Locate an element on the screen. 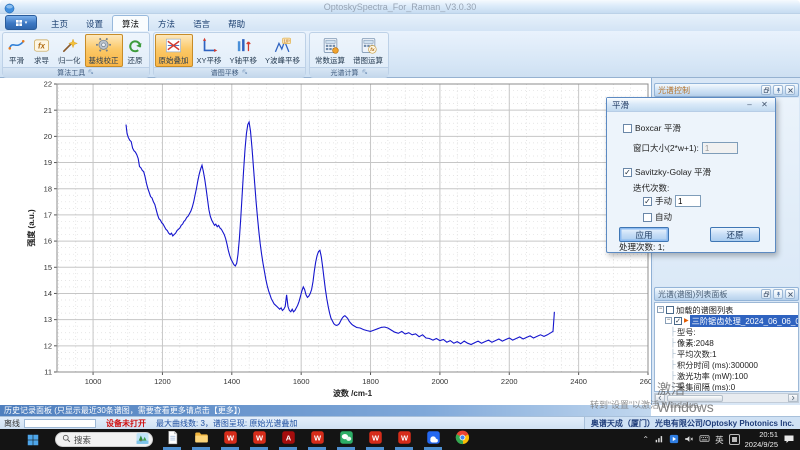  wps-writer-icon-2: W is located at coordinates (259, 439).